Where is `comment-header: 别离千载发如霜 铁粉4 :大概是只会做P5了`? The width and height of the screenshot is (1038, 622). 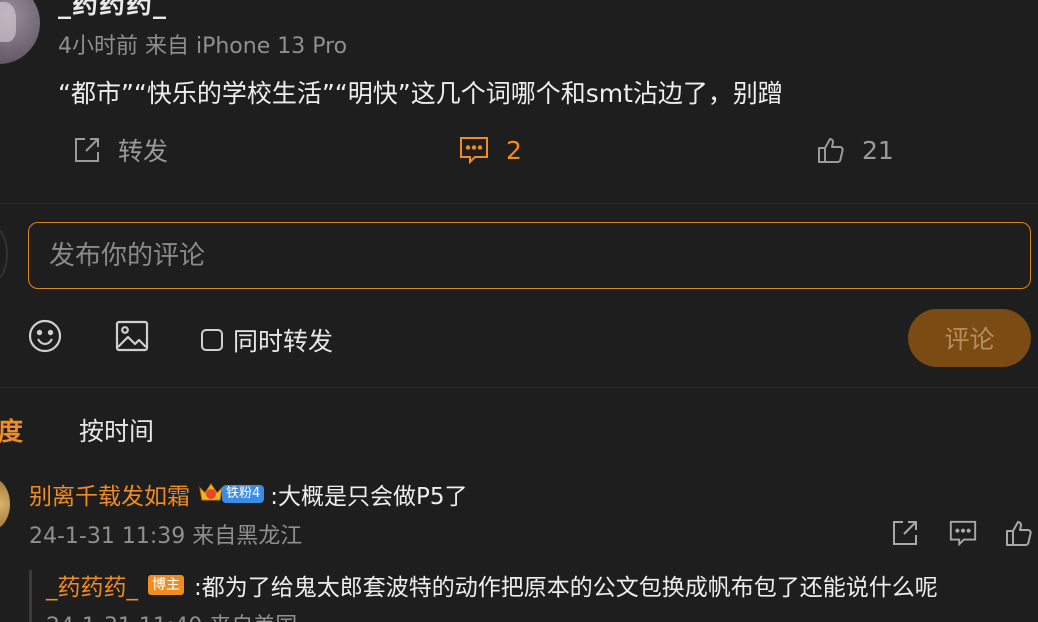 comment-header: 别离千载发如霜 铁粉4 :大概是只会做P5了 is located at coordinates (248, 494).